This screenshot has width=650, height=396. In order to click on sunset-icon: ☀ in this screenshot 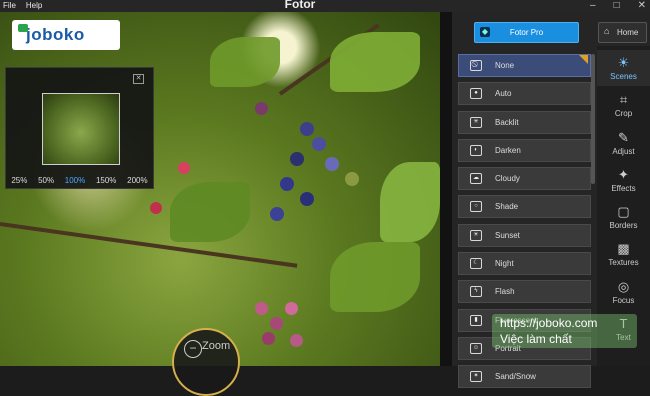, I will do `click(476, 235)`.